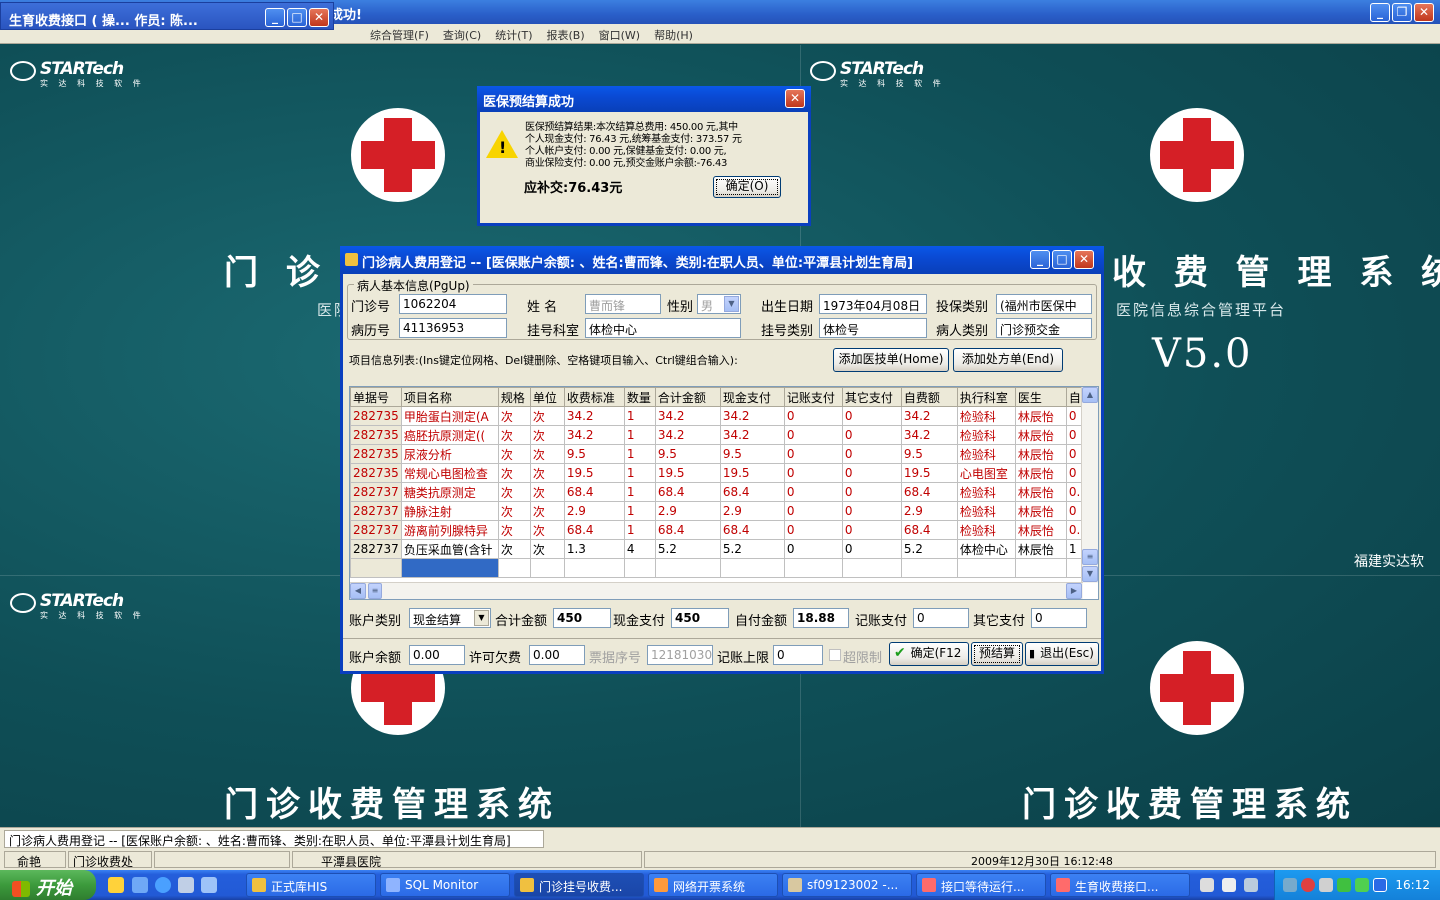 This screenshot has width=1440, height=900. I want to click on keyboard-icon, so click(1207, 885).